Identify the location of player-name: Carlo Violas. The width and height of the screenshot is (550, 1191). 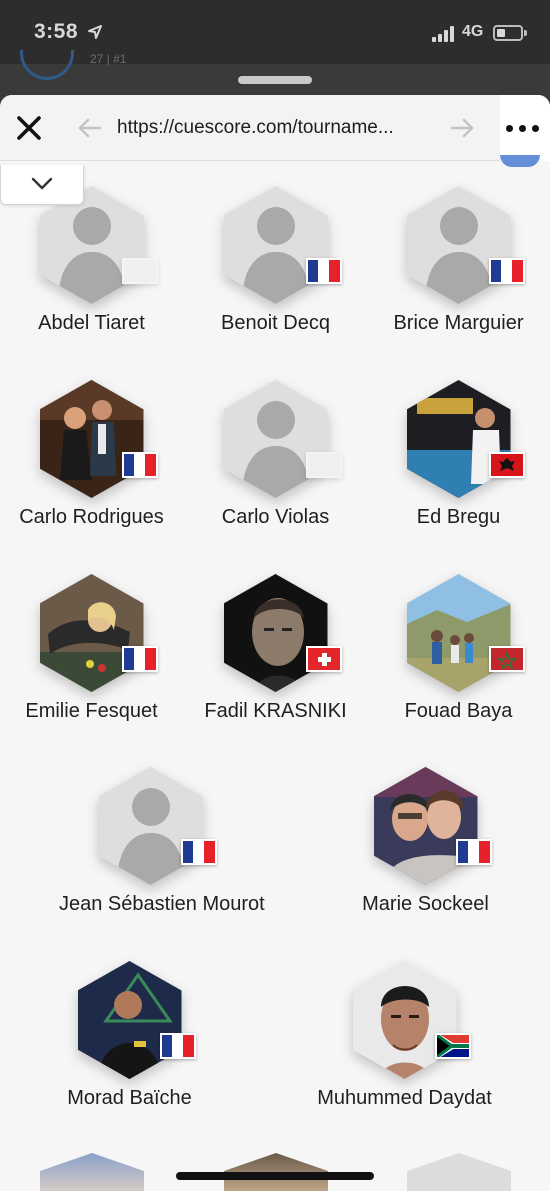
(275, 517).